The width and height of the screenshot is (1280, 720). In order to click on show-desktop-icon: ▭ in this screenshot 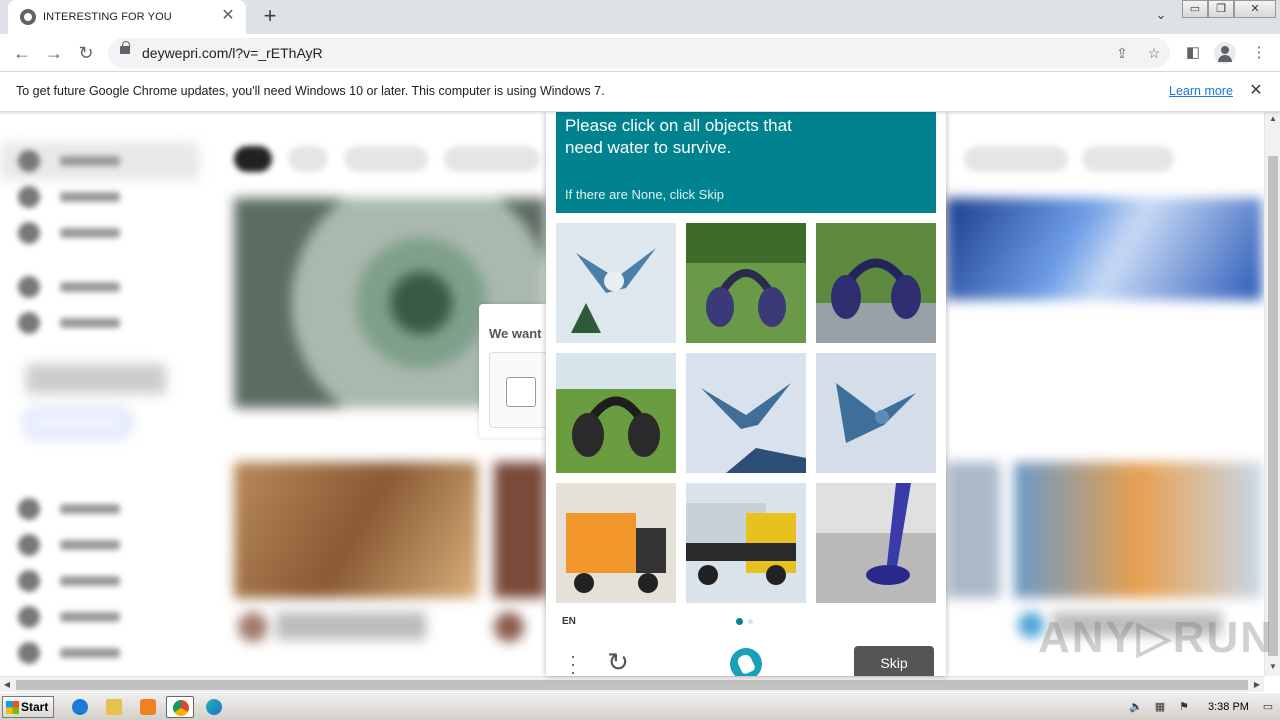, I will do `click(1268, 707)`.